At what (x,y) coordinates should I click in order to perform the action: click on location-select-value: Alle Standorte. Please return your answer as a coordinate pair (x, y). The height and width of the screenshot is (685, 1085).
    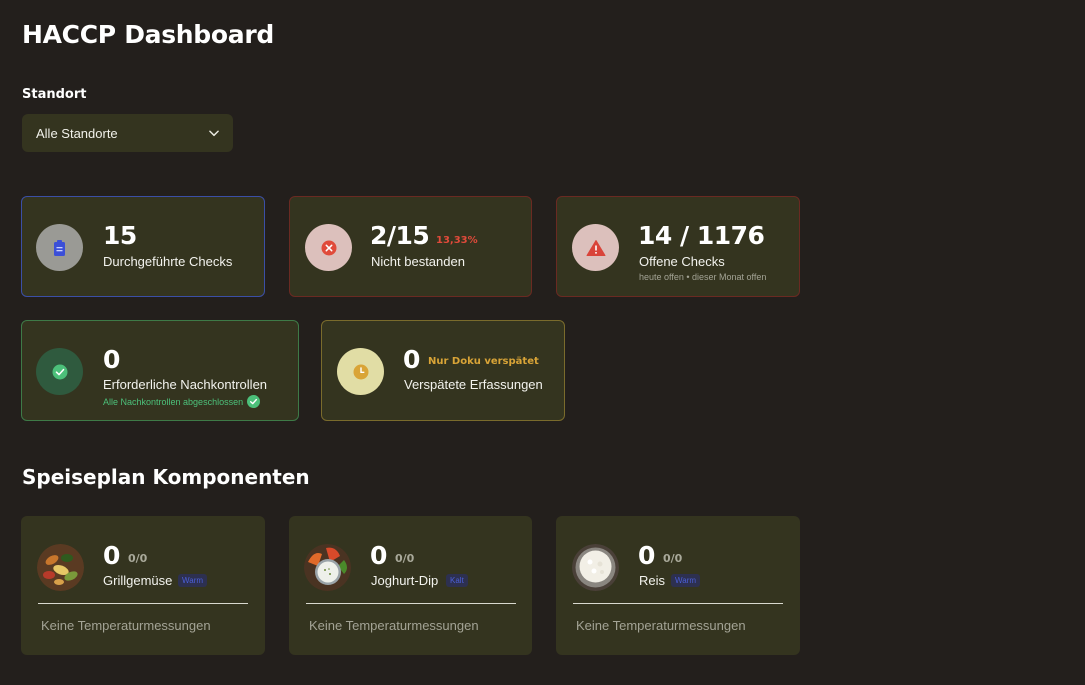
    Looking at the image, I should click on (77, 133).